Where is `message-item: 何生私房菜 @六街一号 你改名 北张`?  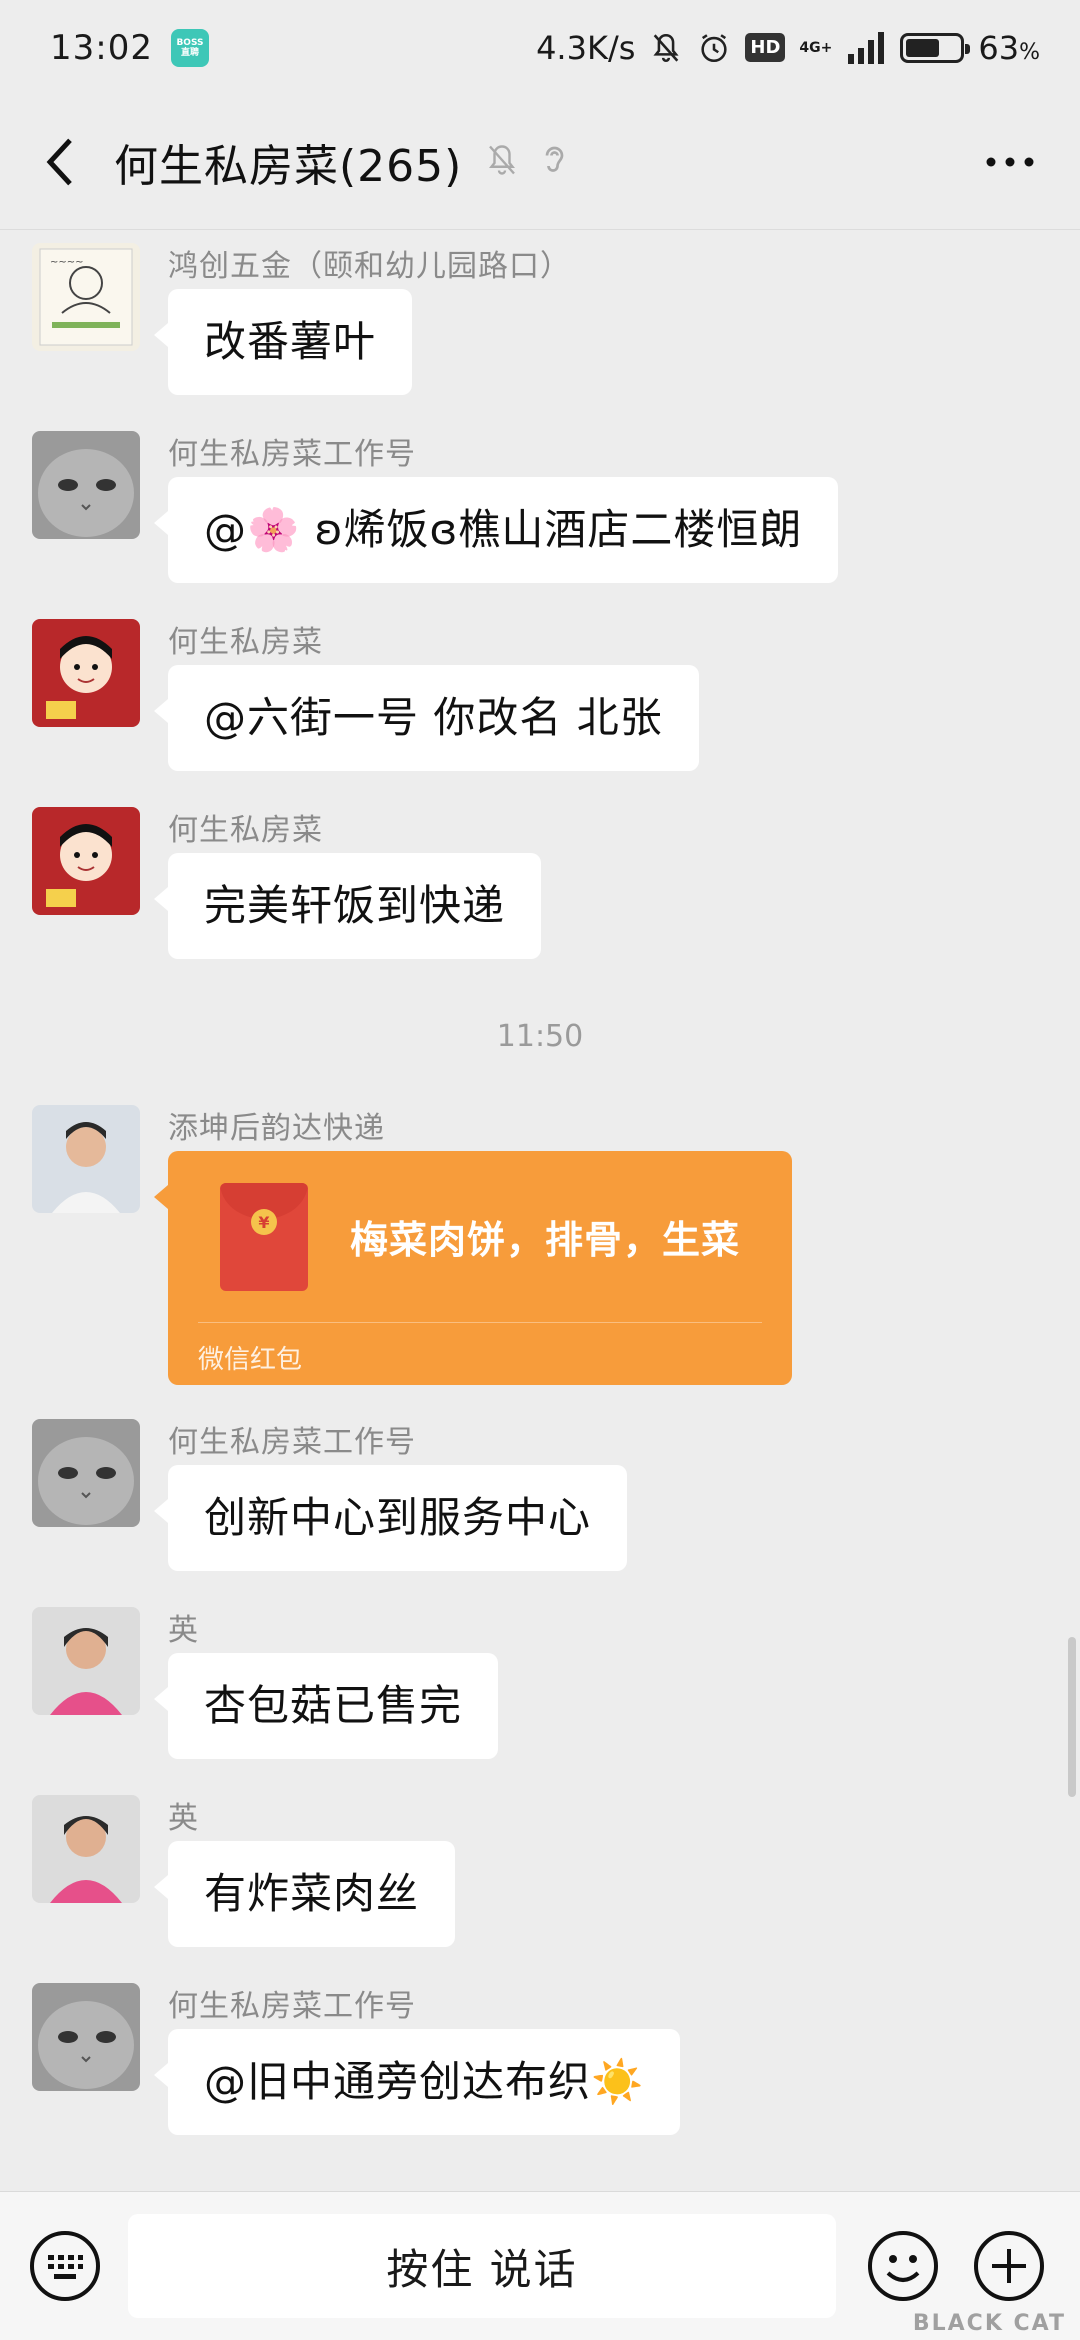 message-item: 何生私房菜 @六街一号 你改名 北张 is located at coordinates (365, 695).